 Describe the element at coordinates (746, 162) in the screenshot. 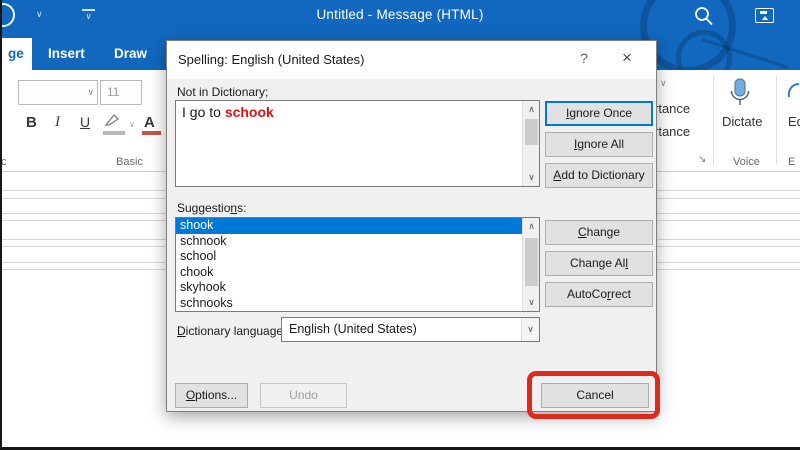

I see `voice-group-label: Voice` at that location.